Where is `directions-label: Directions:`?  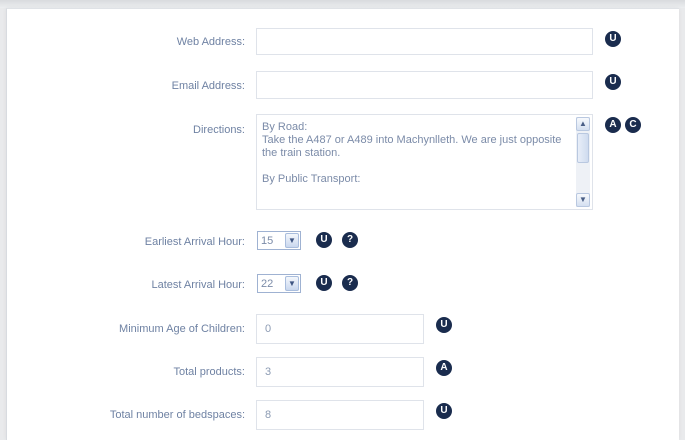 directions-label: Directions: is located at coordinates (219, 130).